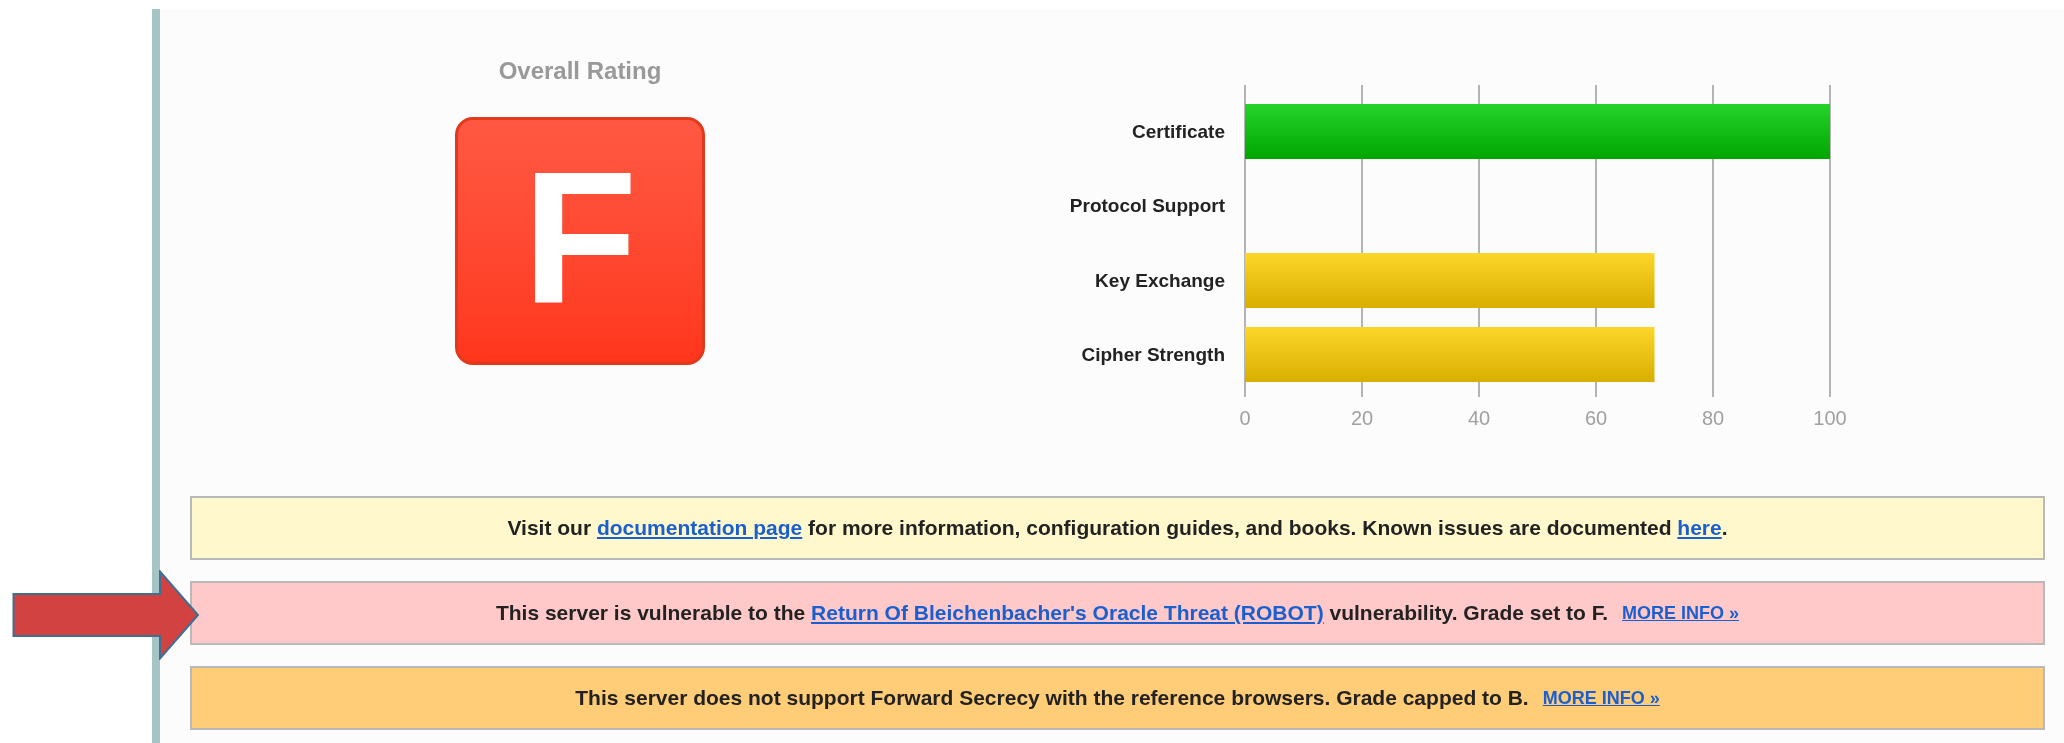 The width and height of the screenshot is (2064, 743). Describe the element at coordinates (1699, 528) in the screenshot. I see `text-link: here` at that location.